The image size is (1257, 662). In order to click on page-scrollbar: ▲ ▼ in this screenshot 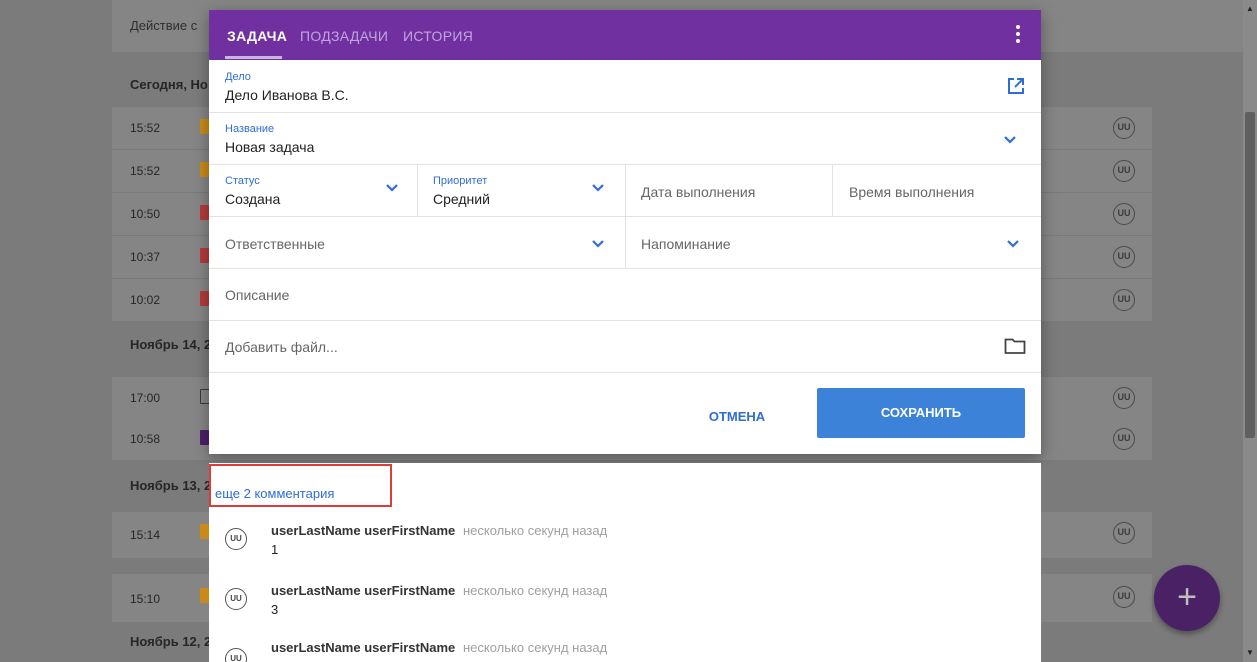, I will do `click(1250, 331)`.